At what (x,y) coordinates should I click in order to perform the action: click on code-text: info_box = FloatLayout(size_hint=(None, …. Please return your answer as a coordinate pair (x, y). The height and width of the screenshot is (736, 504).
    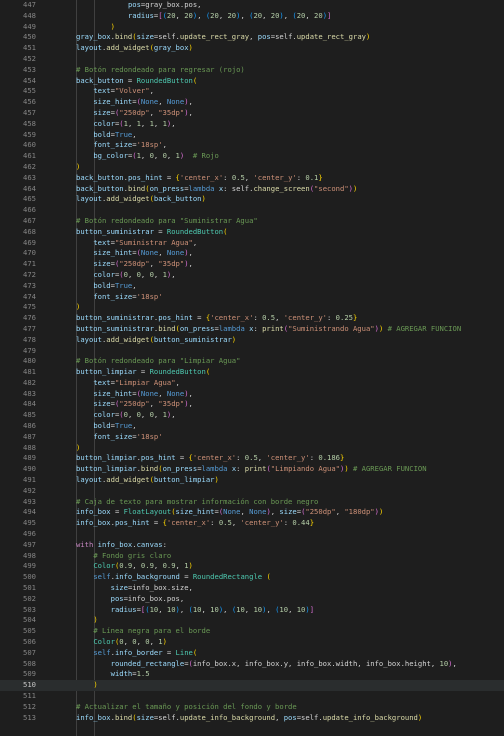
    Looking at the image, I should click on (209, 512).